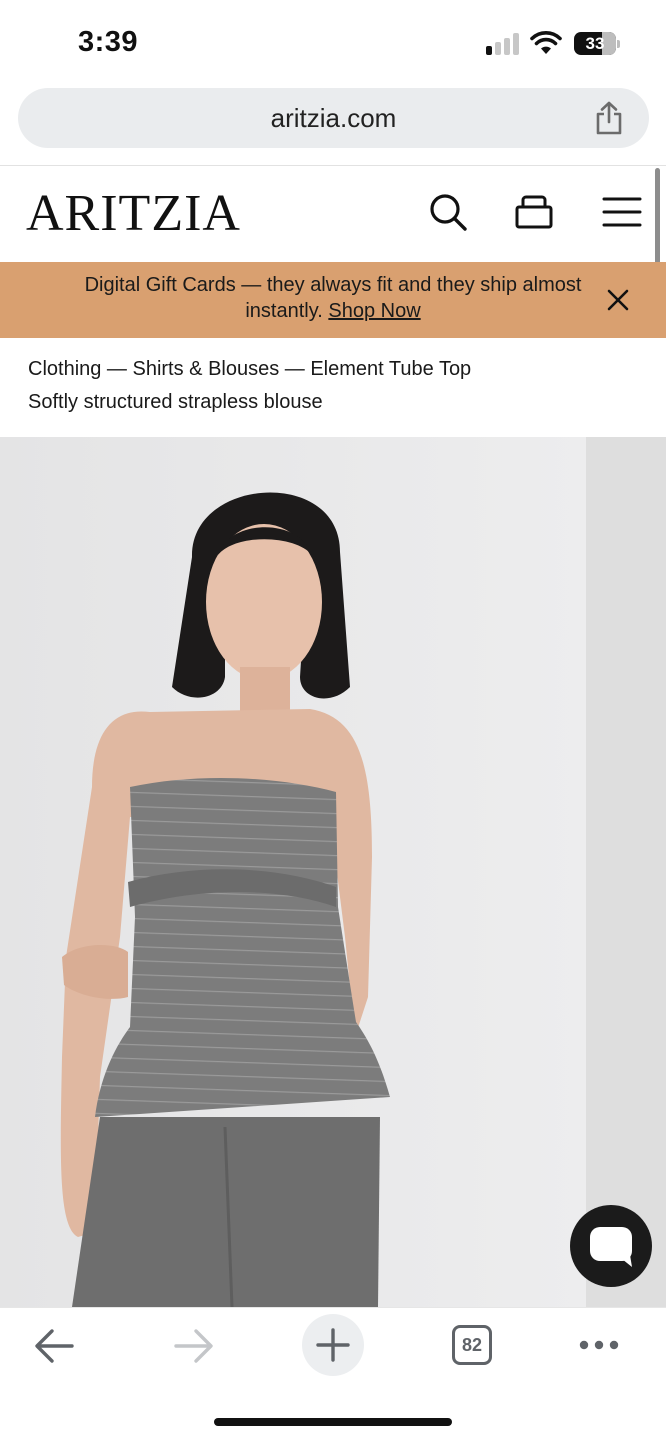 The image size is (666, 1440). What do you see at coordinates (626, 872) in the screenshot?
I see `next-product-image` at bounding box center [626, 872].